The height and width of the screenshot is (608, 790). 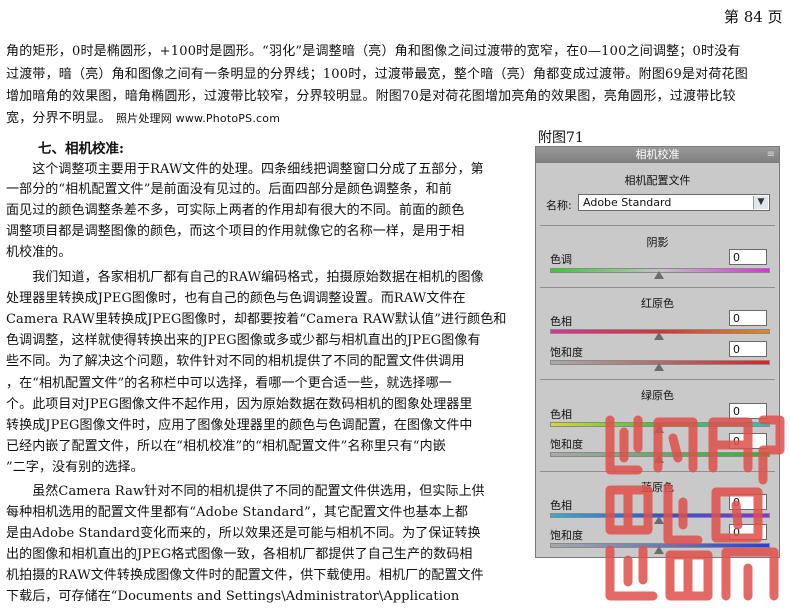 I want to click on red-hue-thumb, so click(x=659, y=336).